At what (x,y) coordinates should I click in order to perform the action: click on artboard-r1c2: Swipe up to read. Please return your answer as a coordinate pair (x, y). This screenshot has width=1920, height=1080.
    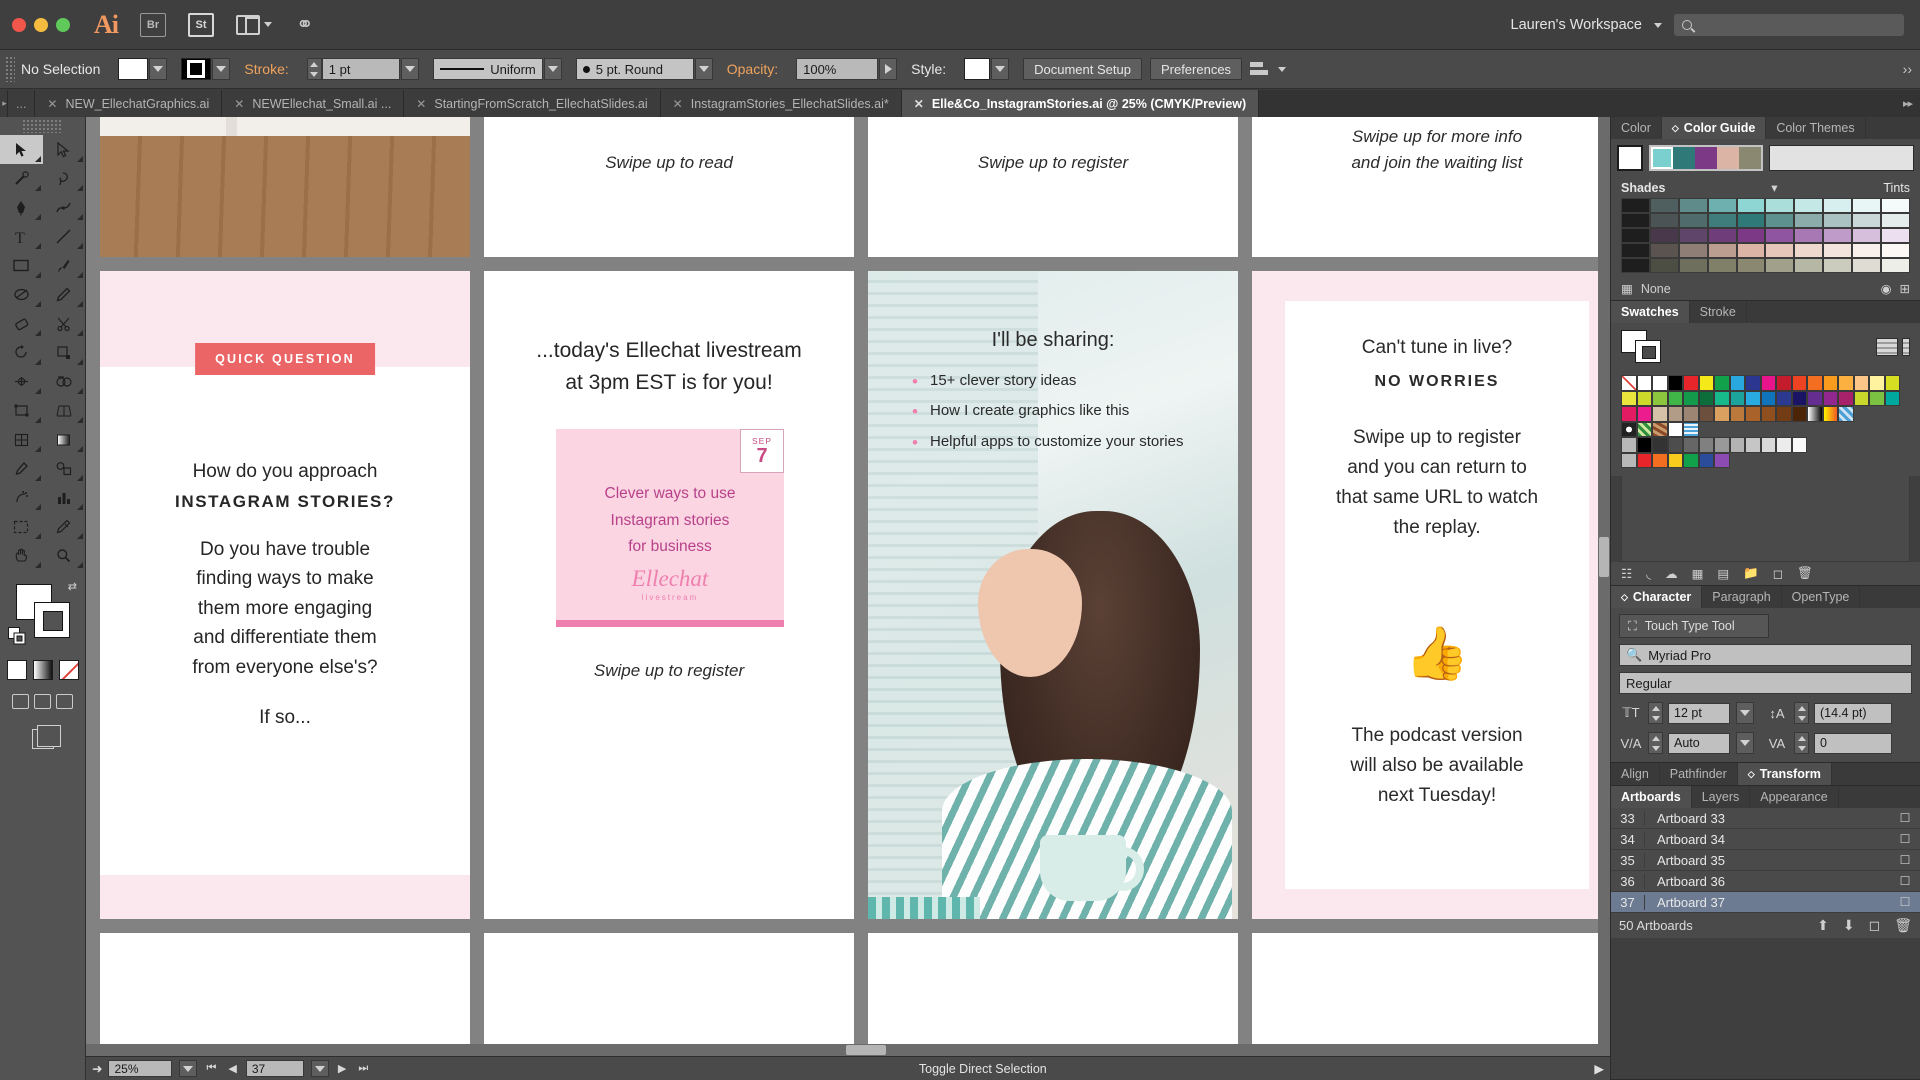
    Looking at the image, I should click on (669, 187).